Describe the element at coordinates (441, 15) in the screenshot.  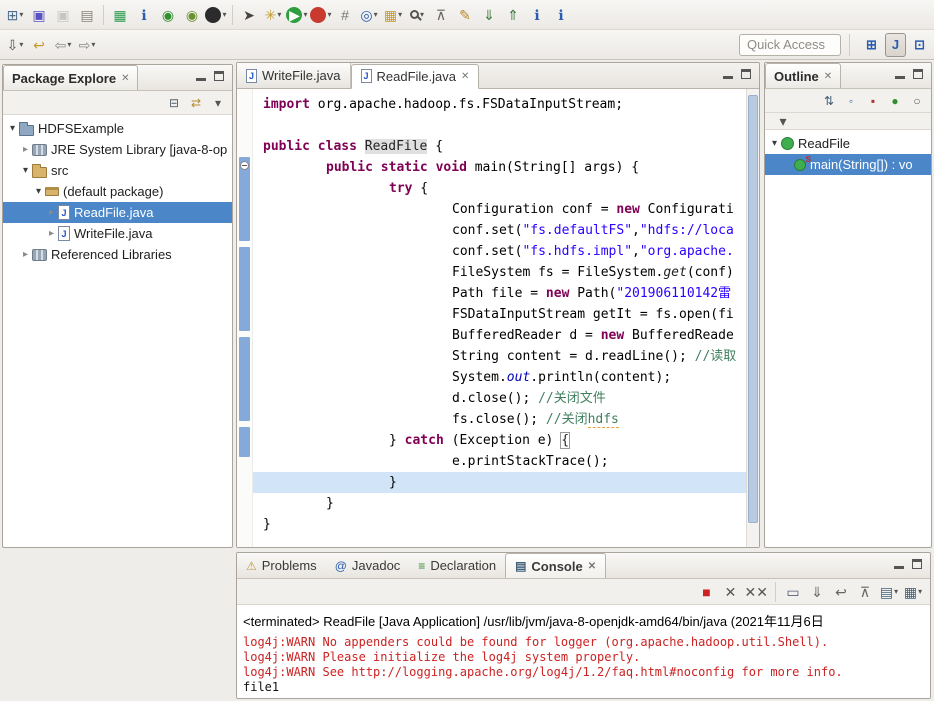
I see `pin-editor-button: ⊼` at that location.